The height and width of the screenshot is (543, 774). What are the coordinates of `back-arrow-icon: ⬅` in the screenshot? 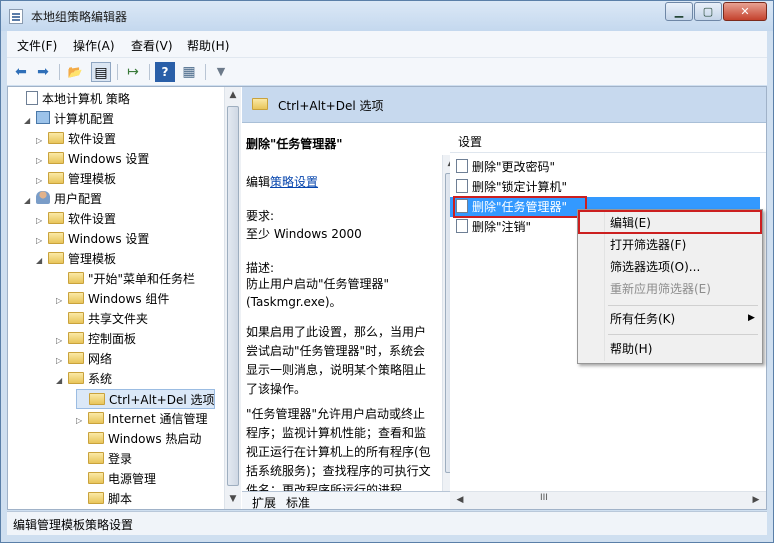 It's located at (21, 72).